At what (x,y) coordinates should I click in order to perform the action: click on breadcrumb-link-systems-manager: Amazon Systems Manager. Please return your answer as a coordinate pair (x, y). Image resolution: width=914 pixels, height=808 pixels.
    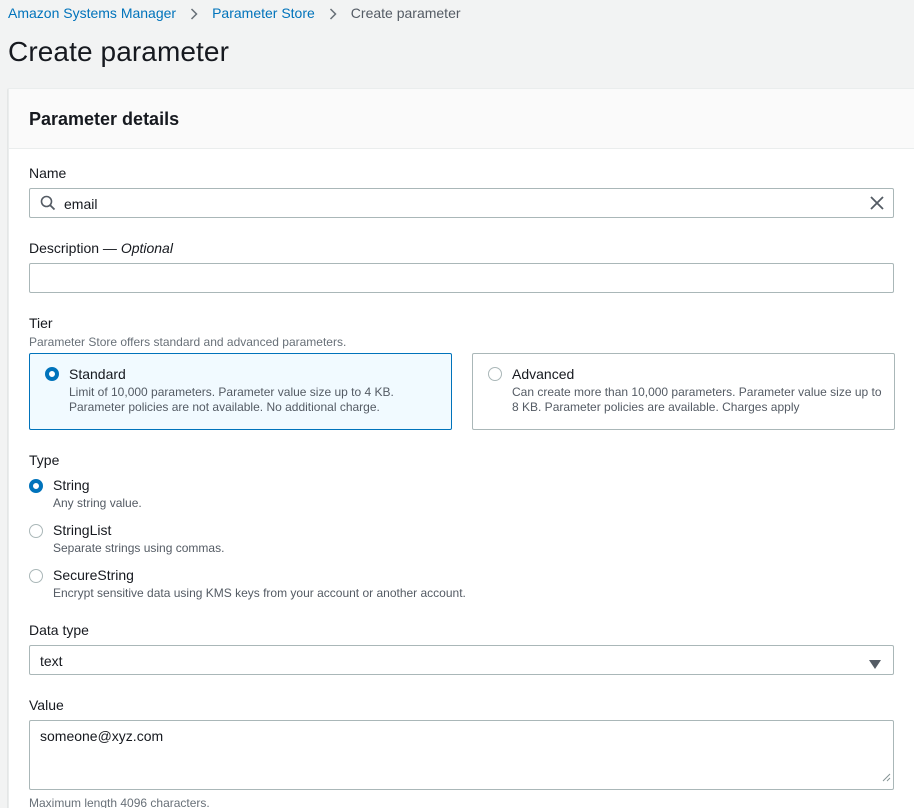
    Looking at the image, I should click on (92, 13).